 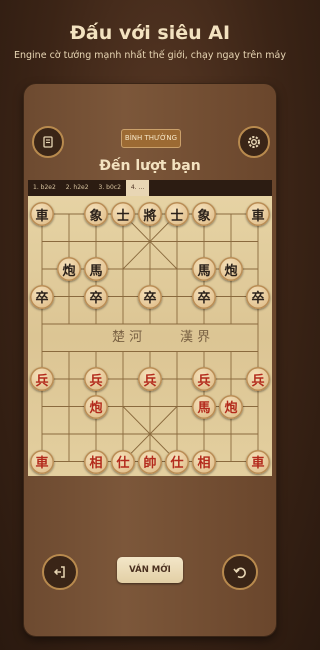 I want to click on settings-button, so click(x=254, y=142).